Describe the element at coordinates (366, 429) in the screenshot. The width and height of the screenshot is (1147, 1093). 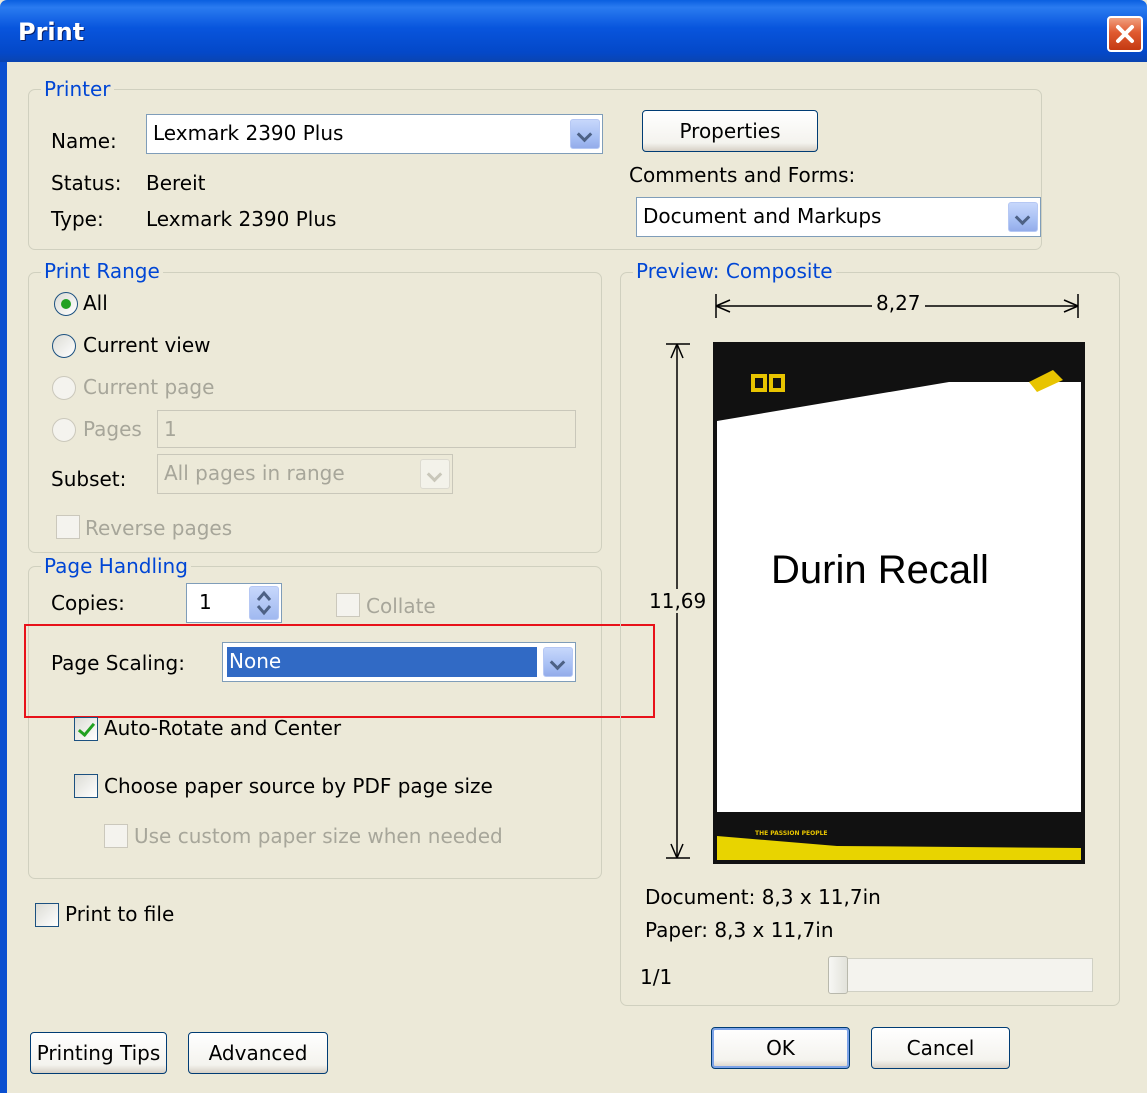
I see `pages-input: 1` at that location.